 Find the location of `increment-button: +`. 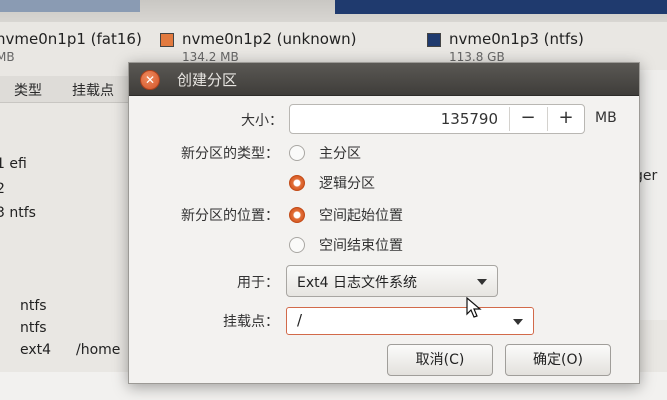

increment-button: + is located at coordinates (565, 119).